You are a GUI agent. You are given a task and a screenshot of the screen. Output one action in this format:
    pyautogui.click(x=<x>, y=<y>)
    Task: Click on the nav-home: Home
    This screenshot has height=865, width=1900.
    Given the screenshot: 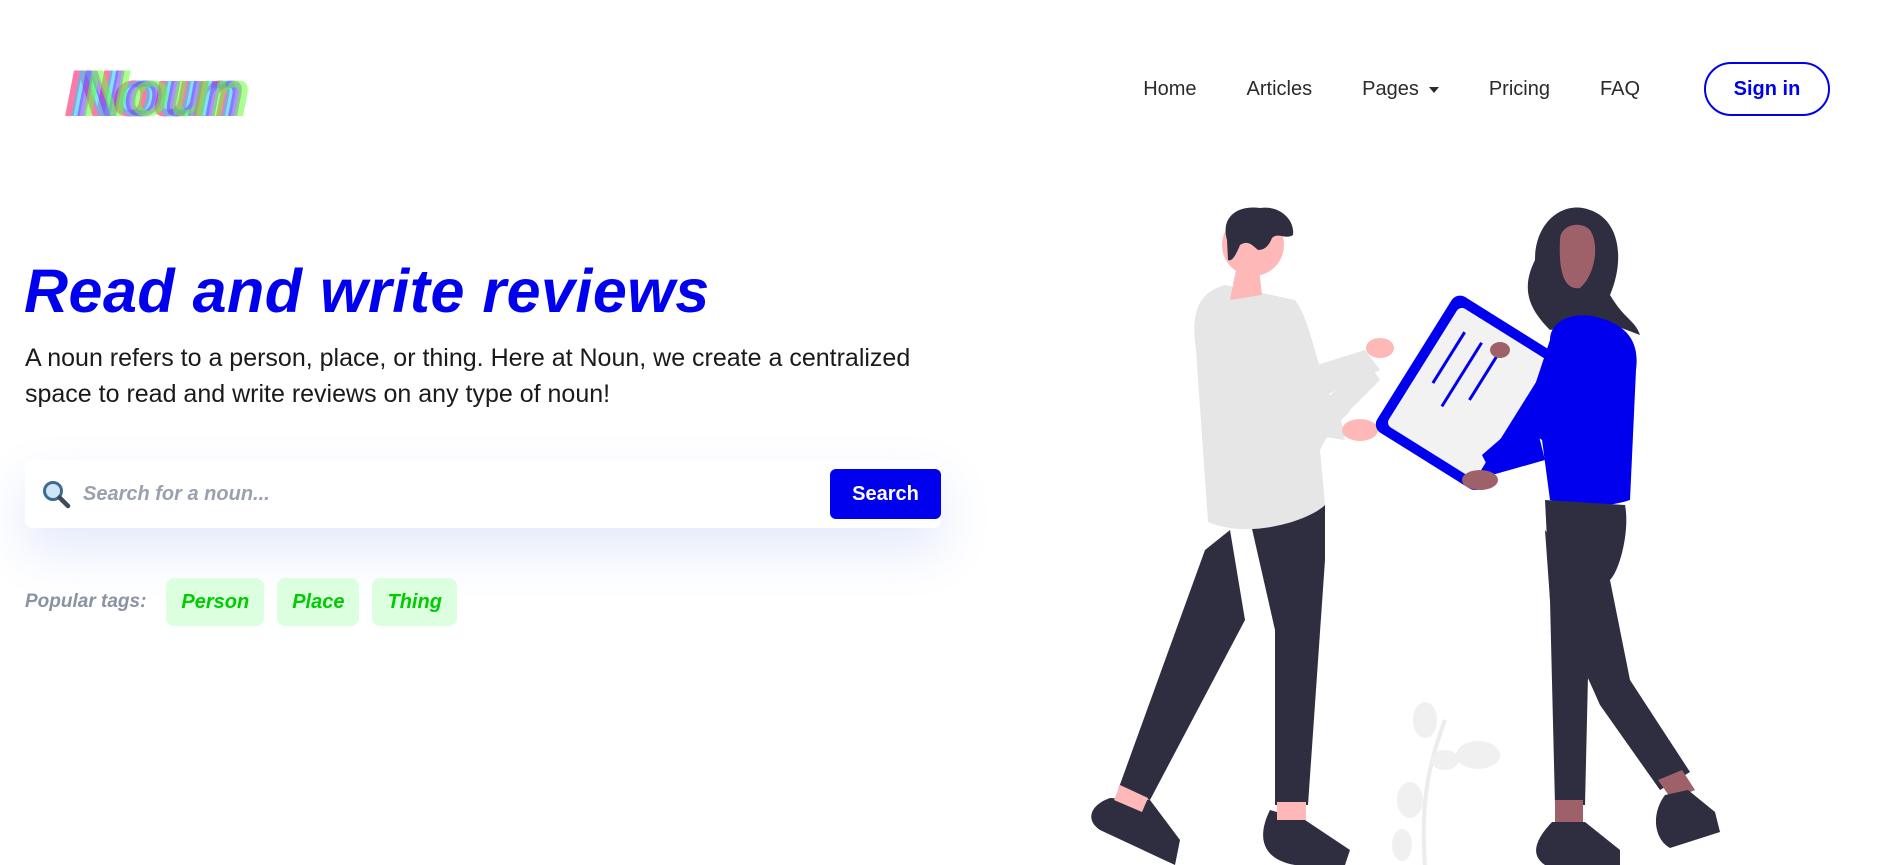 What is the action you would take?
    pyautogui.click(x=1169, y=89)
    